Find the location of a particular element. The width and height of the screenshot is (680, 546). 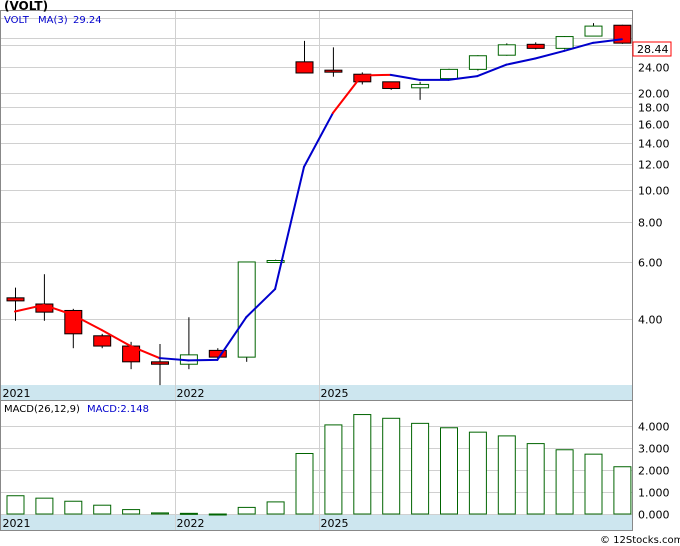

ma-line-segment is located at coordinates (376, 75).